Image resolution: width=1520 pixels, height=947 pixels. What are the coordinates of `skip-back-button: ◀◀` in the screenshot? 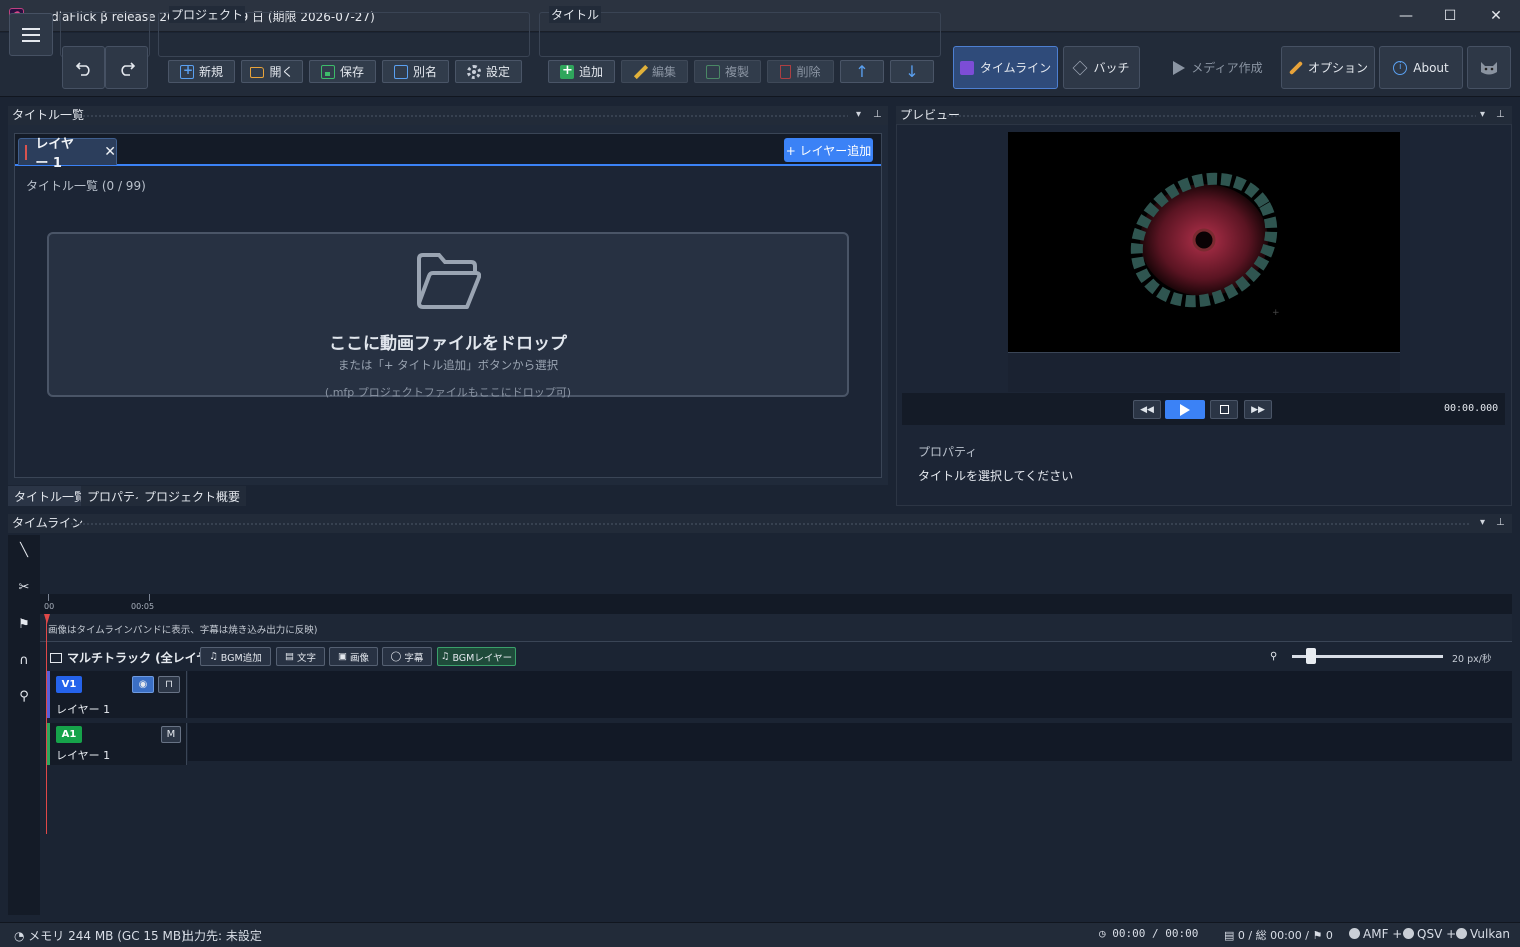 It's located at (1147, 409).